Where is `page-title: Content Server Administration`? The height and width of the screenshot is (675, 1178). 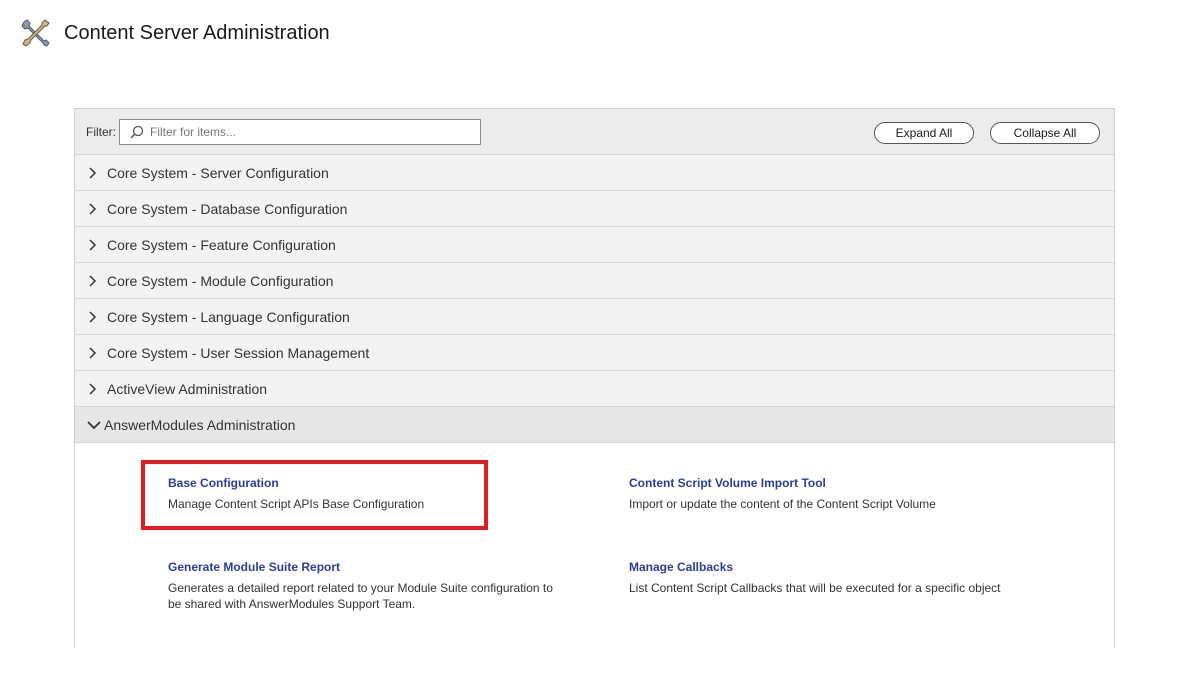
page-title: Content Server Administration is located at coordinates (197, 32).